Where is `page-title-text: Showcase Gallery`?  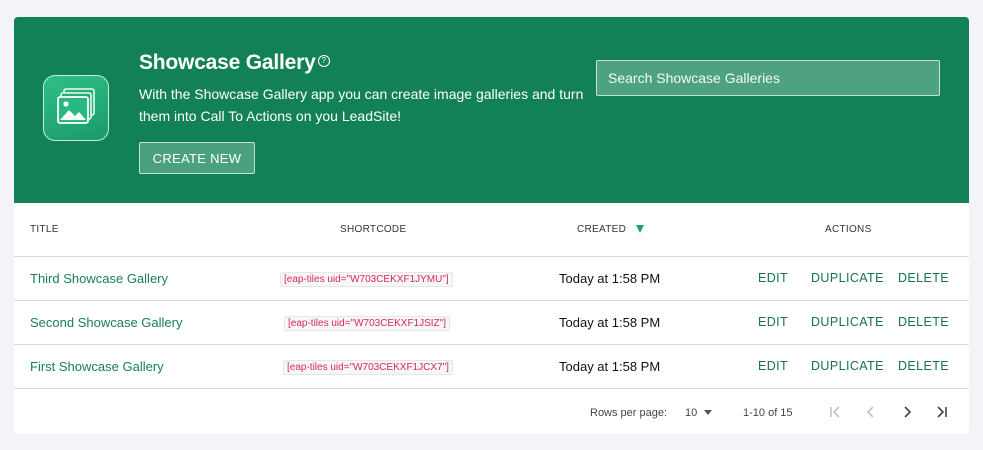 page-title-text: Showcase Gallery is located at coordinates (227, 62).